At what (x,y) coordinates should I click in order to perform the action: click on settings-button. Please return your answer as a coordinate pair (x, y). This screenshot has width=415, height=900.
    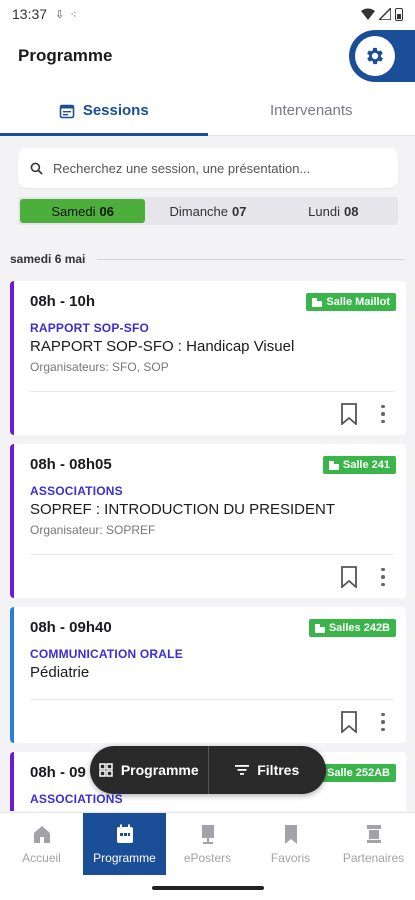
    Looking at the image, I should click on (375, 56).